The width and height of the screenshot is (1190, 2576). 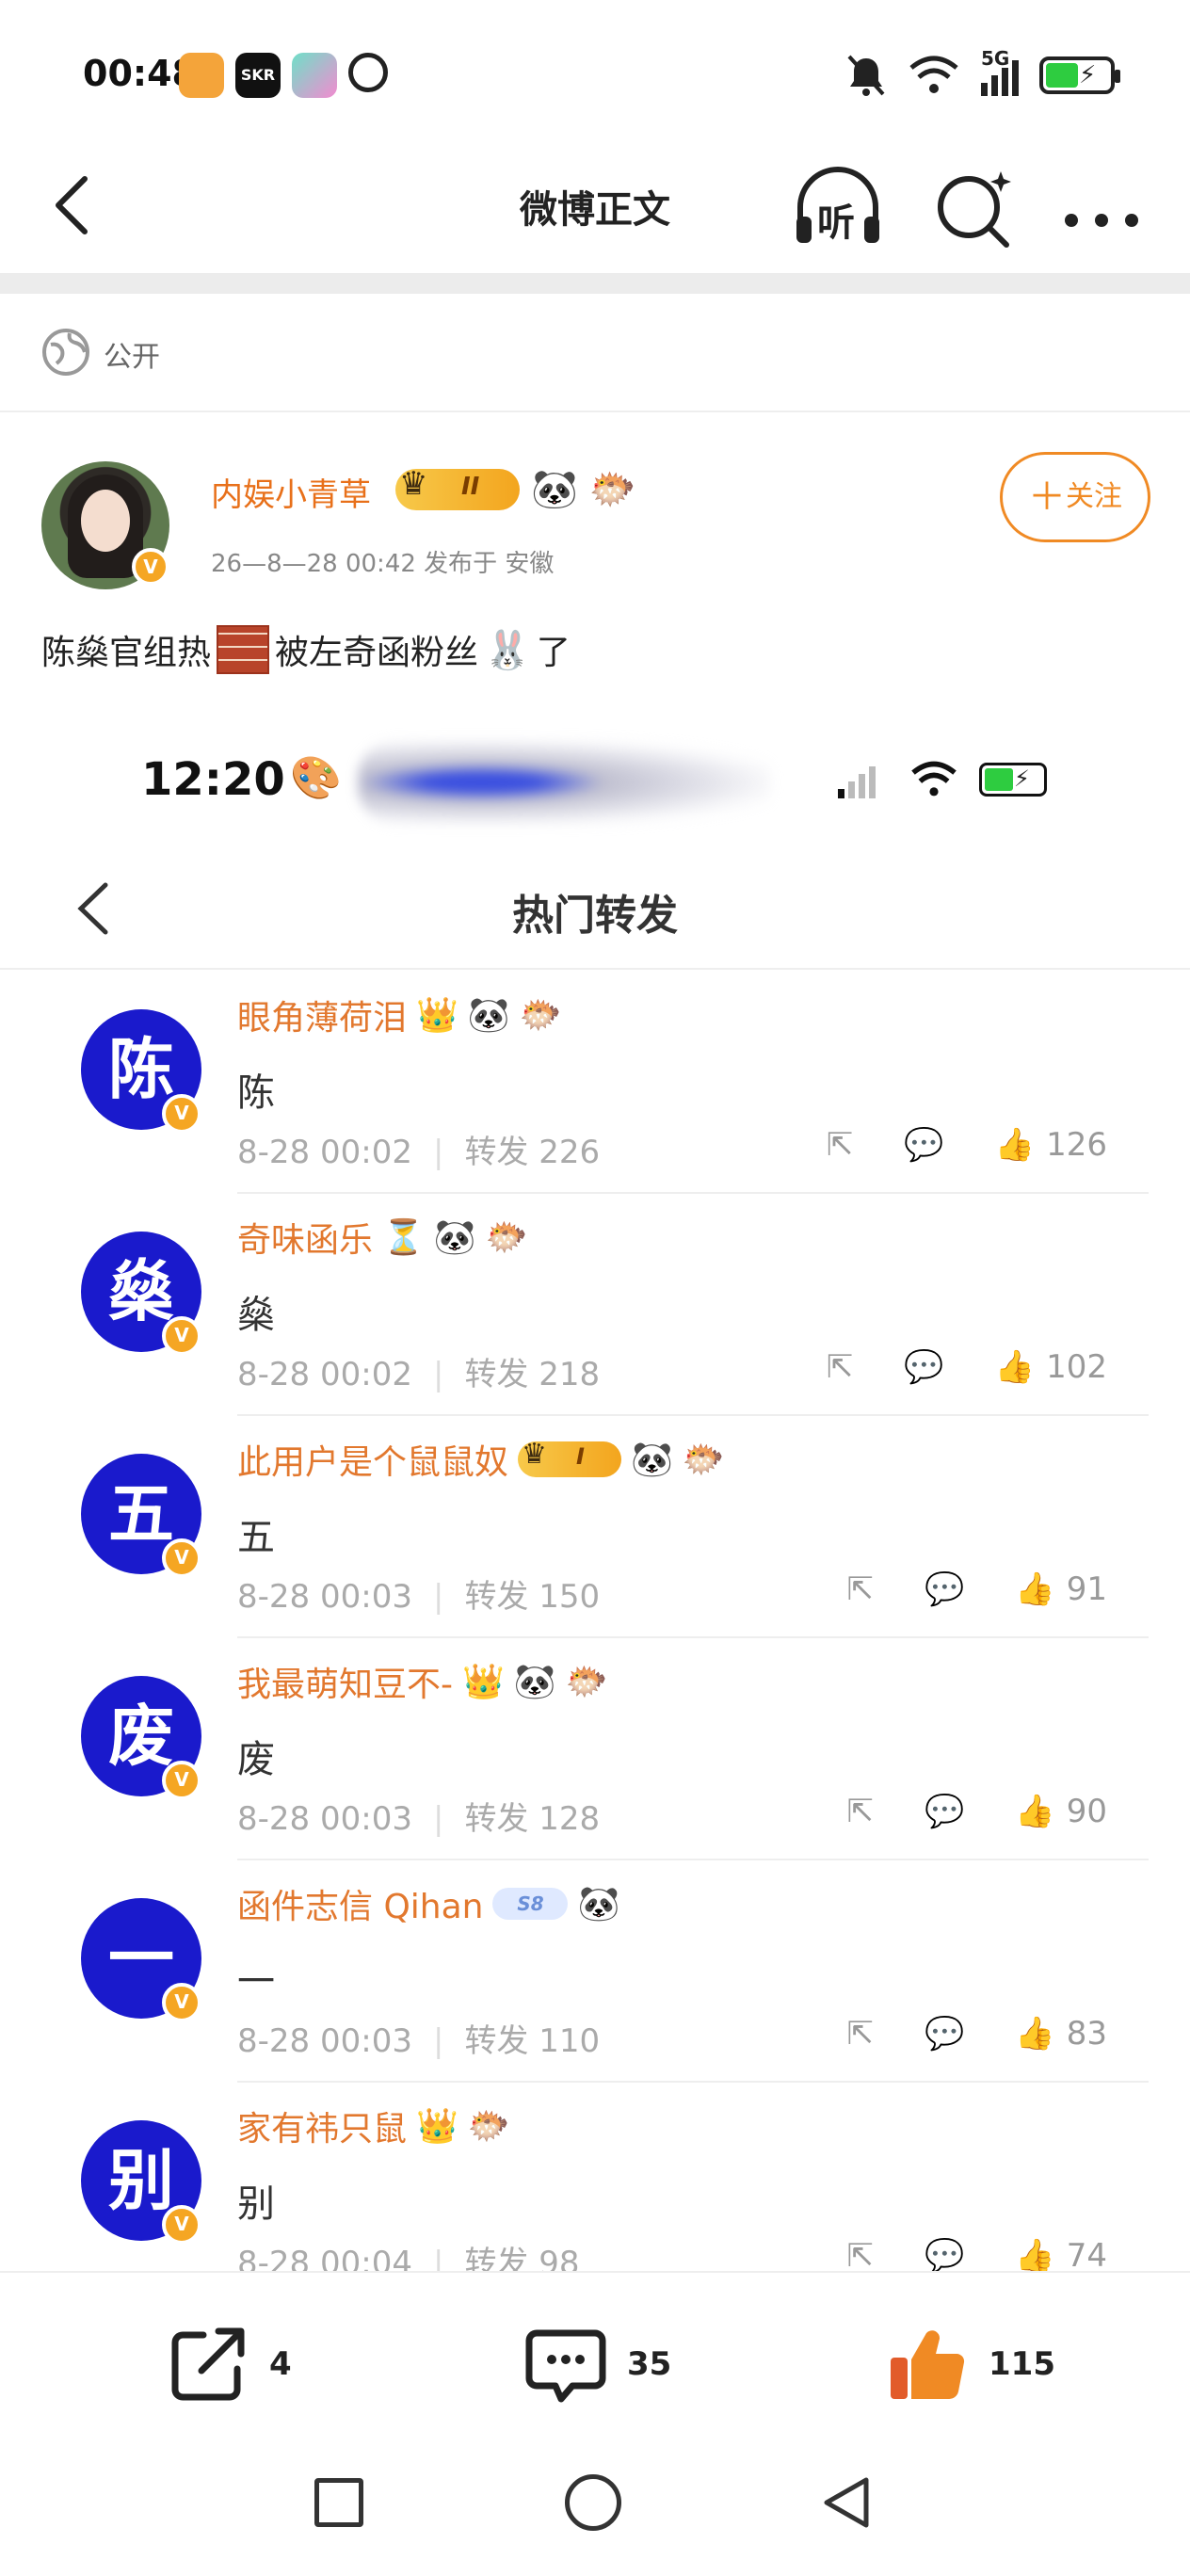 I want to click on like-count: 91, so click(x=1086, y=1589).